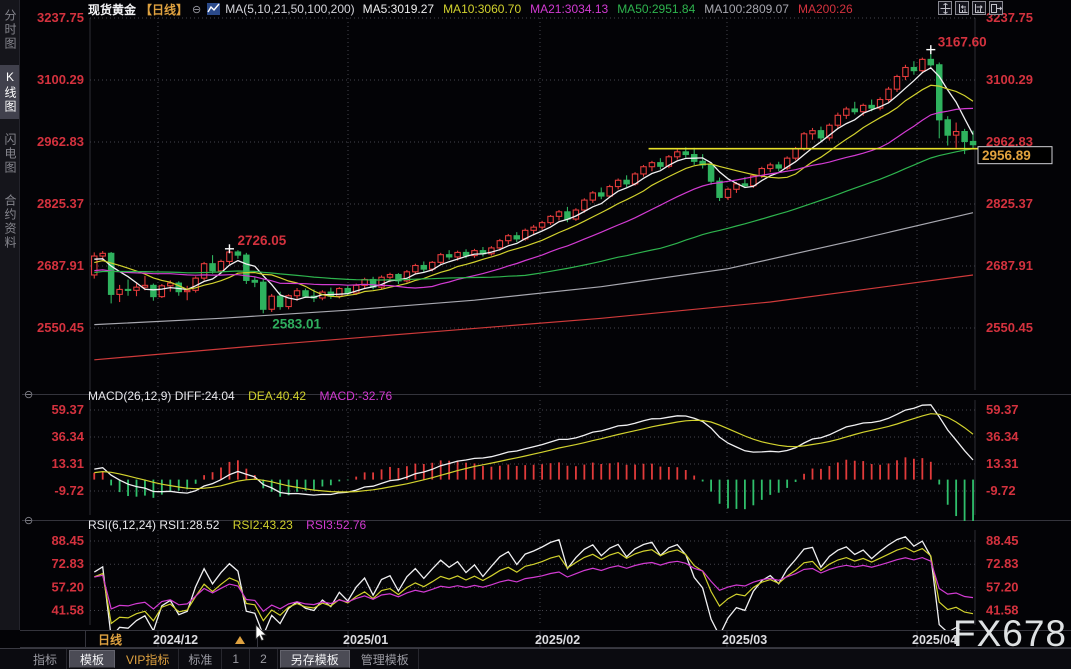 The image size is (1071, 669). I want to click on left-sidebar: 分时图 K线图 闪电图 合约资料, so click(10, 315).